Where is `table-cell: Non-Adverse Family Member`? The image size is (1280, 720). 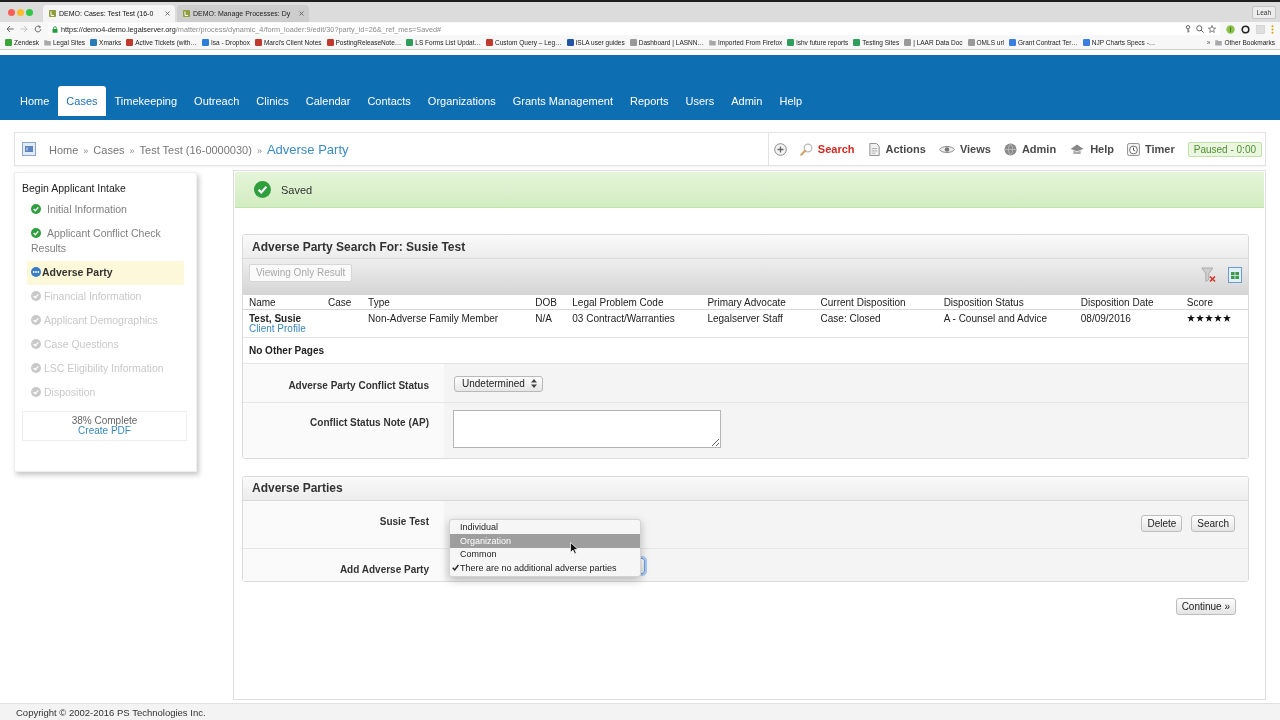 table-cell: Non-Adverse Family Member is located at coordinates (433, 318).